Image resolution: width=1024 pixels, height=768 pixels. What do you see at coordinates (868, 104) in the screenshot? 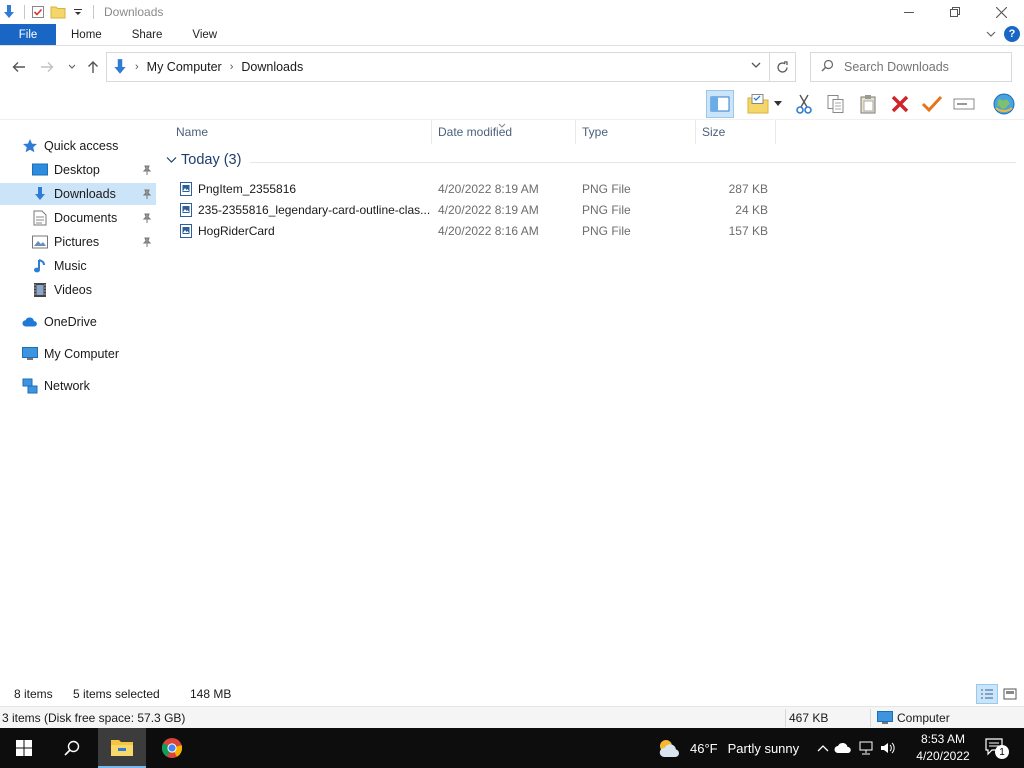
I see `paste-icon` at bounding box center [868, 104].